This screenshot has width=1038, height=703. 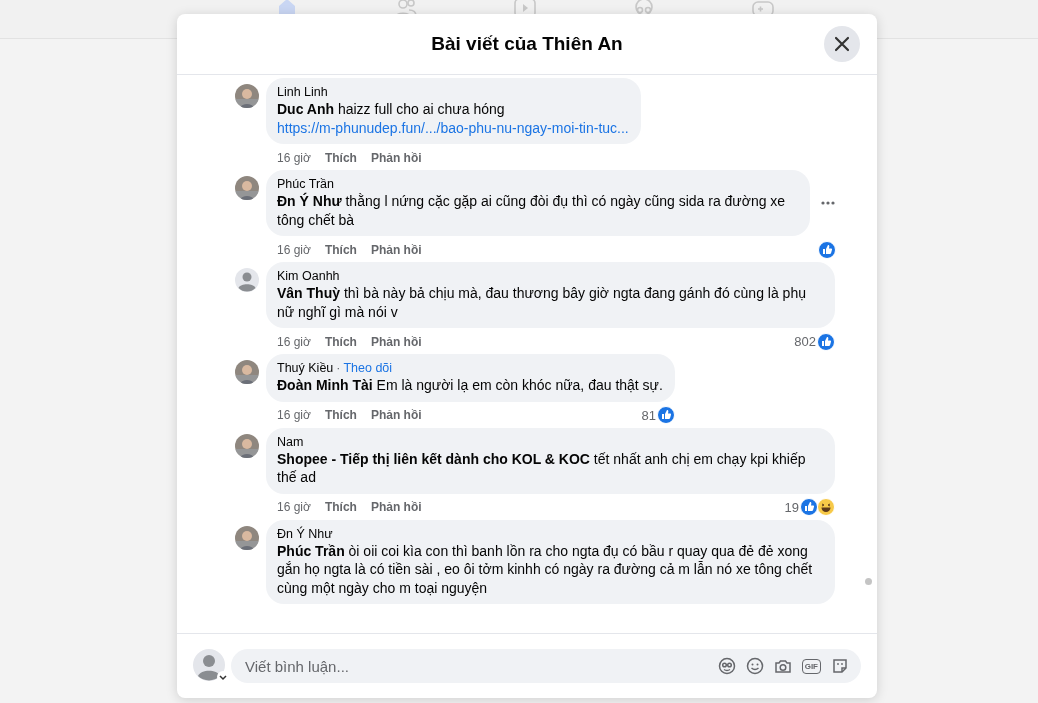 What do you see at coordinates (648, 415) in the screenshot?
I see `reaction-count: 81` at bounding box center [648, 415].